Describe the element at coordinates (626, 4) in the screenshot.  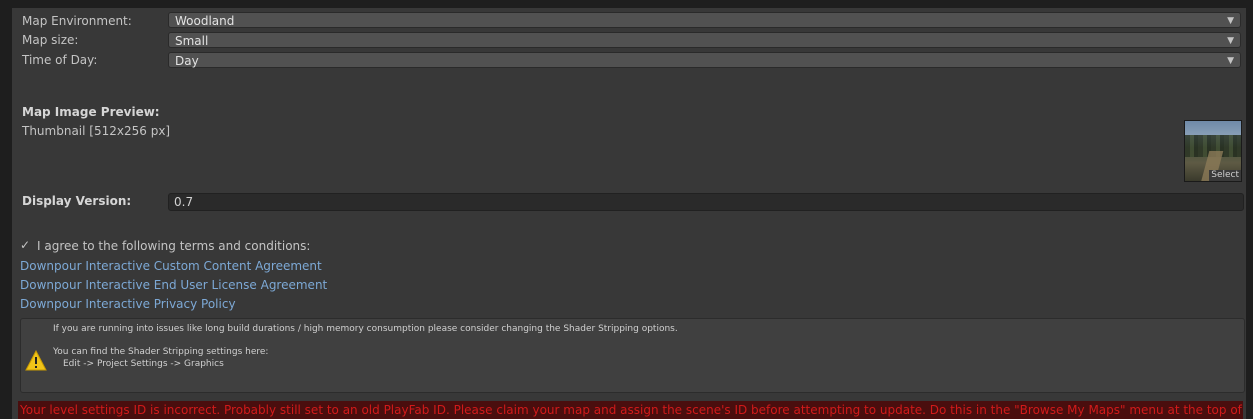
I see `top-bar` at that location.